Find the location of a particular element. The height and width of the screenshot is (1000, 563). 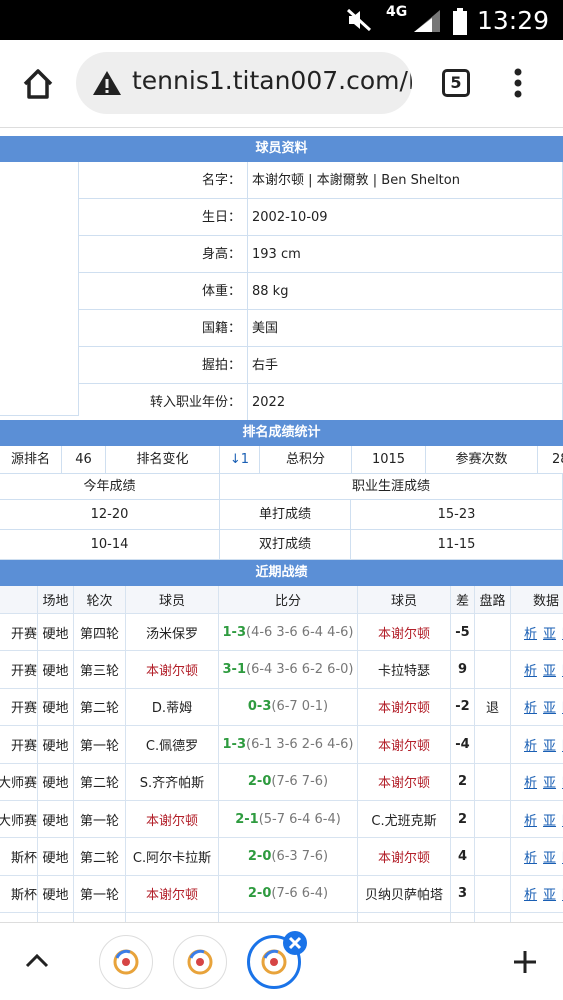

info-value: 2002-10-09 is located at coordinates (405, 217).